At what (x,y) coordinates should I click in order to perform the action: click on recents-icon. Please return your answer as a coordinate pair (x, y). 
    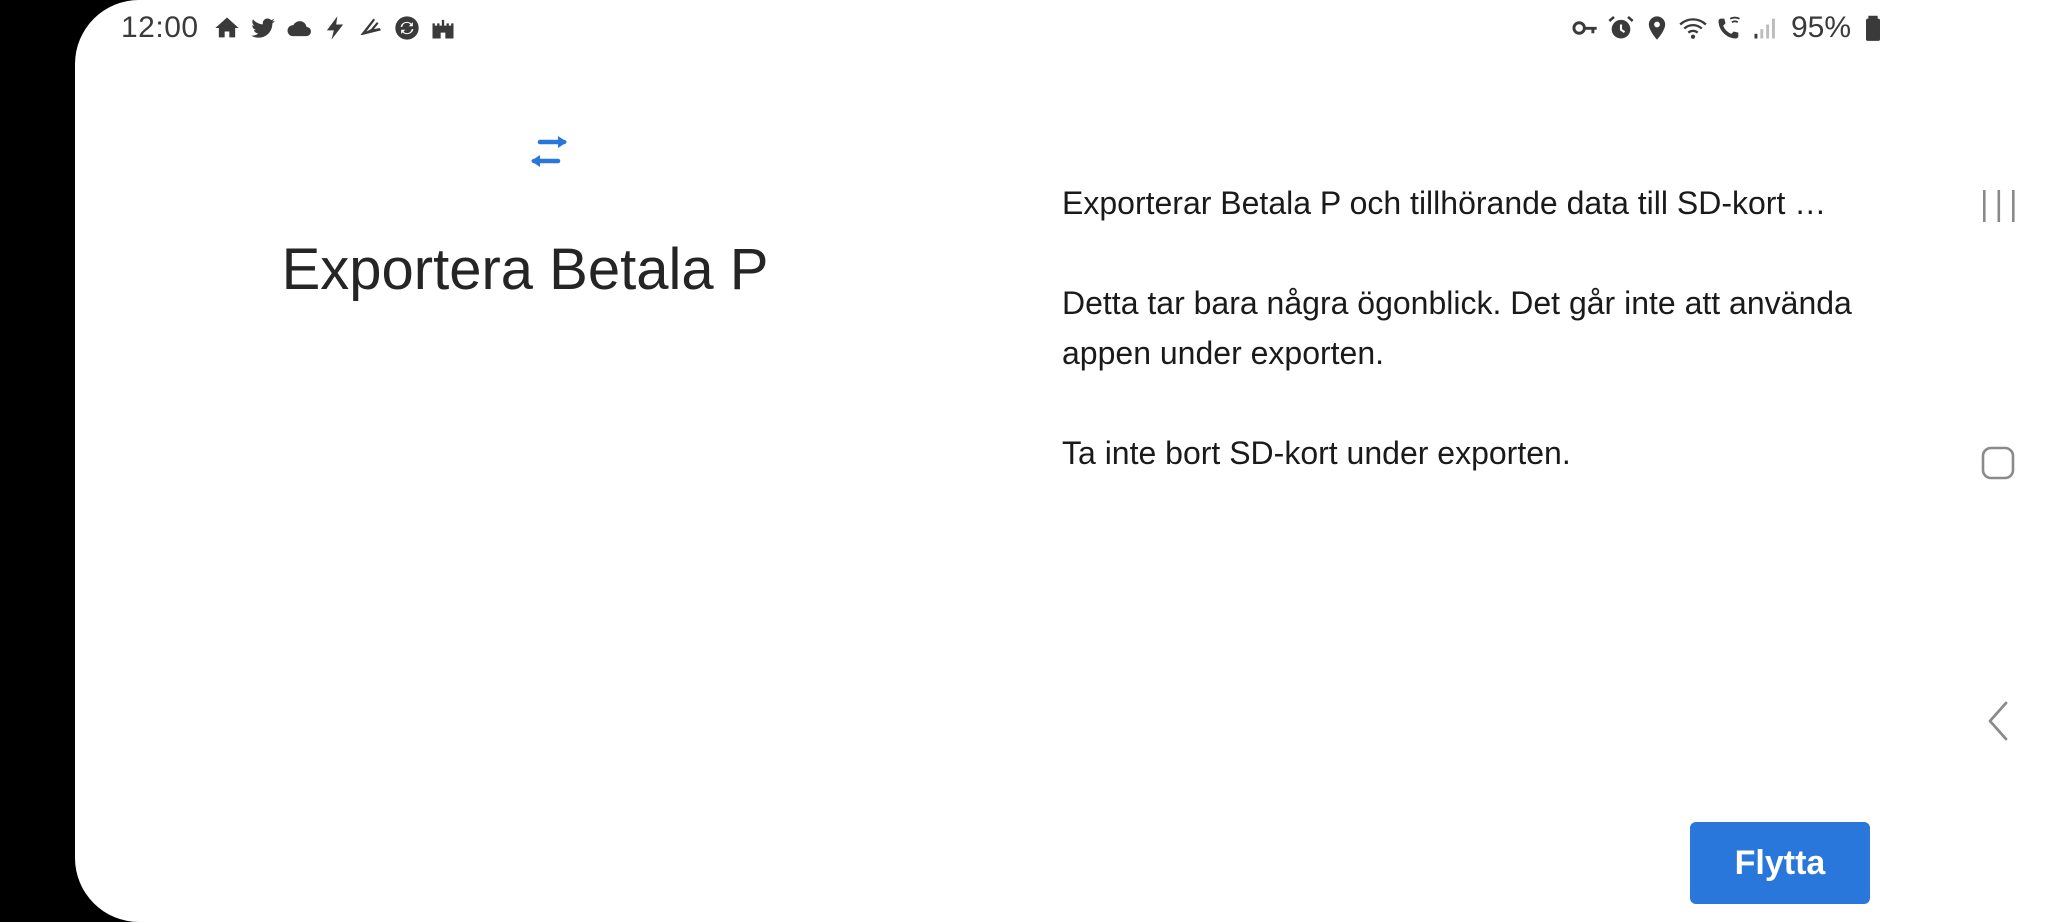
    Looking at the image, I should click on (1999, 206).